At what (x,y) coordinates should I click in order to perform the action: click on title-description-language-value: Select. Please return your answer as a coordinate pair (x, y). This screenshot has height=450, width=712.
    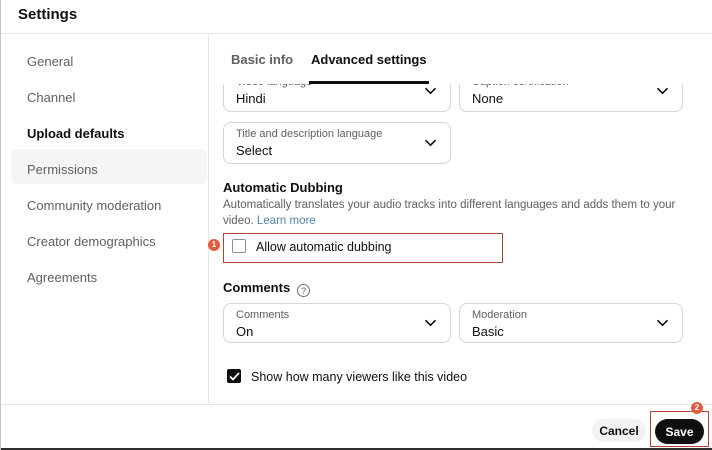
    Looking at the image, I should click on (254, 150).